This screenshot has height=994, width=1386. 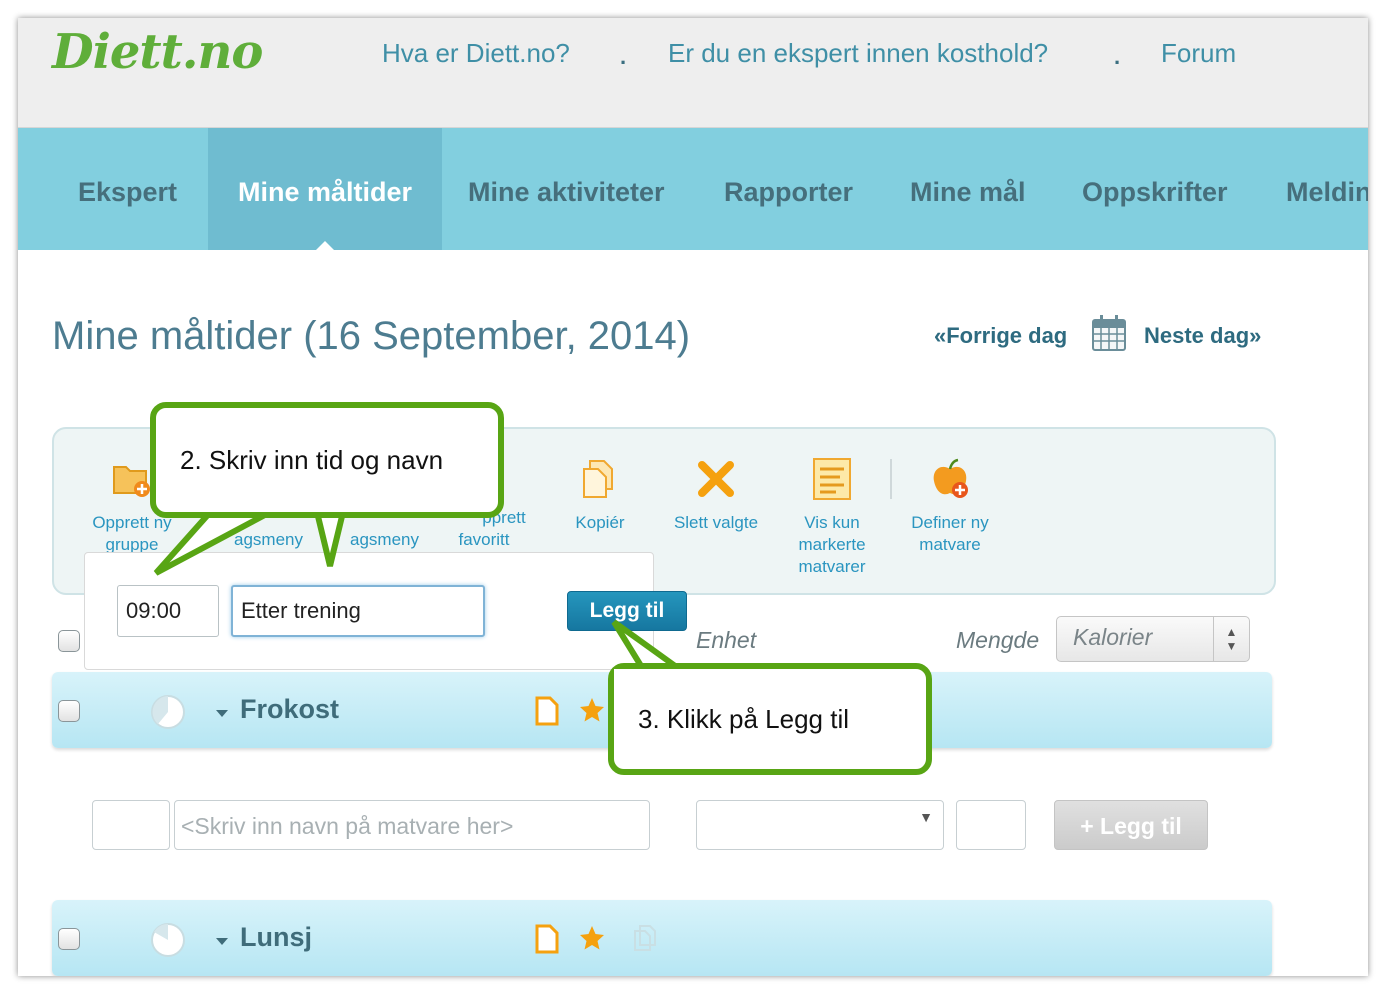 I want to click on tool-label: matvare, so click(x=950, y=544).